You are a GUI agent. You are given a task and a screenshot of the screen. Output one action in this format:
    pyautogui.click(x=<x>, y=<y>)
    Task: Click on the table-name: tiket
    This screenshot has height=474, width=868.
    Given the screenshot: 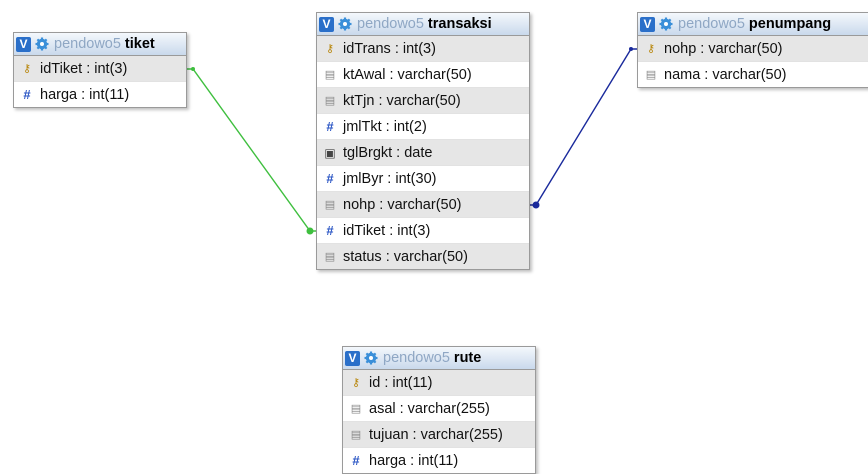 What is the action you would take?
    pyautogui.click(x=139, y=44)
    